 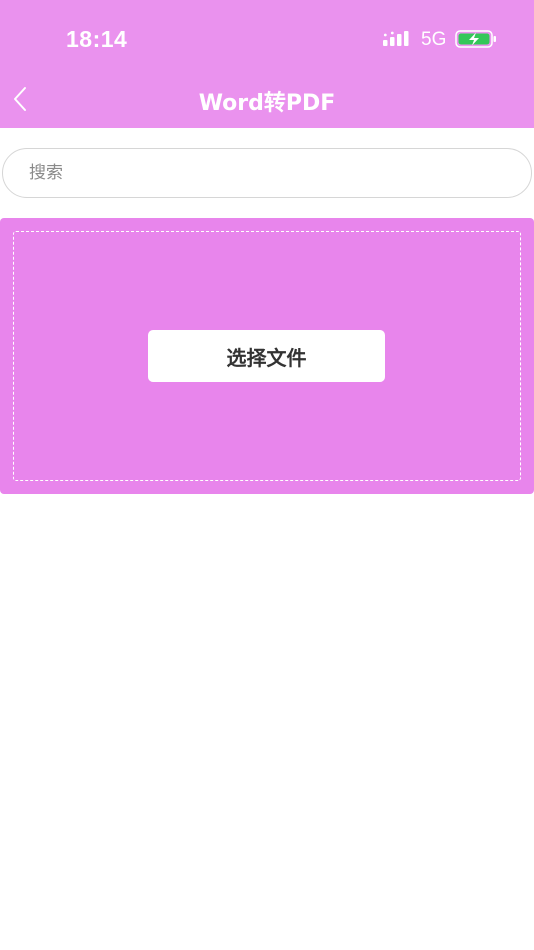 I want to click on page-title: Word转PDF, so click(x=267, y=103).